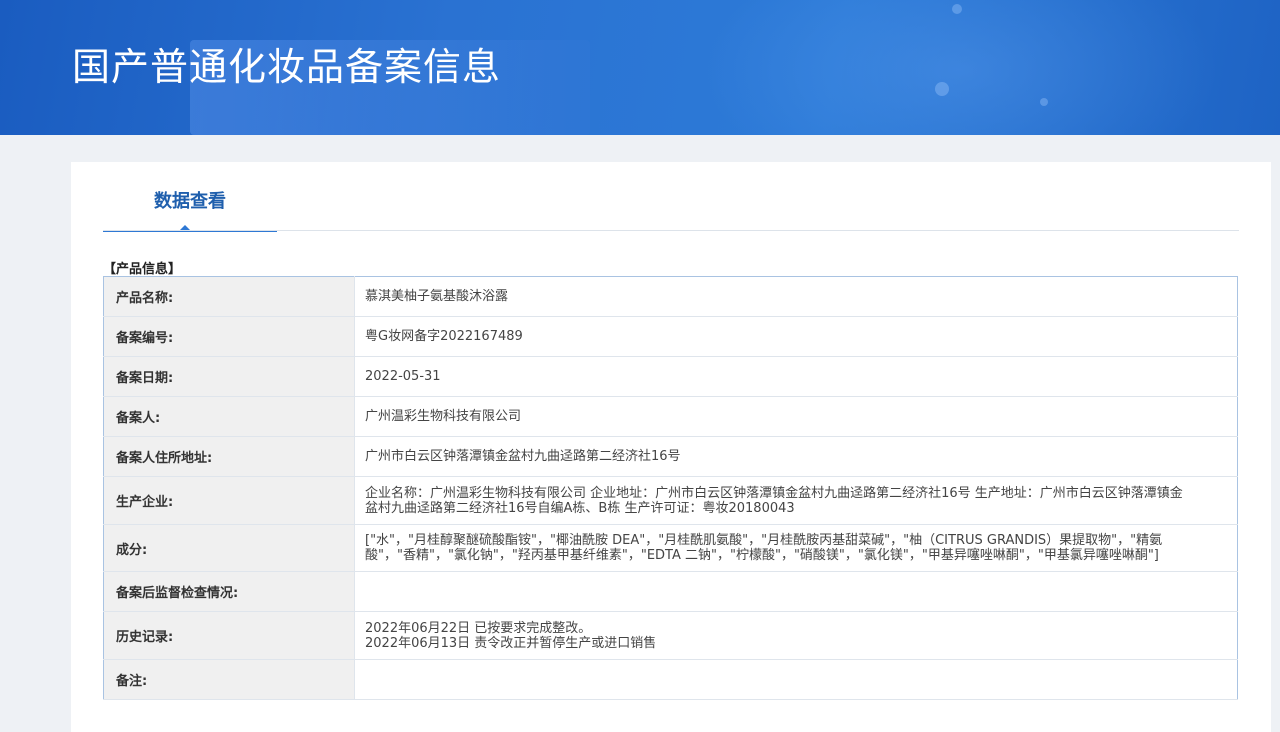  What do you see at coordinates (960, 67) in the screenshot?
I see `banner-glow` at bounding box center [960, 67].